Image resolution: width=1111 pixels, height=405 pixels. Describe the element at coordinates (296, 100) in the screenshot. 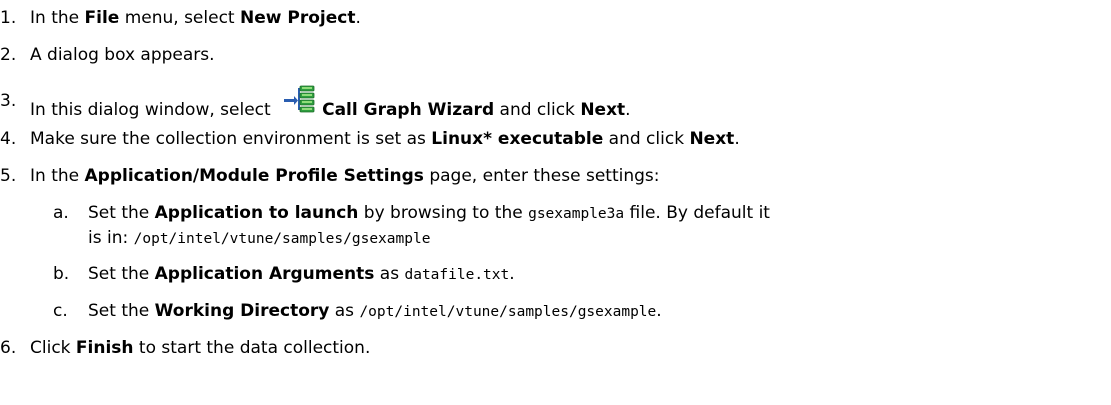

I see `icon-arrowhead` at that location.